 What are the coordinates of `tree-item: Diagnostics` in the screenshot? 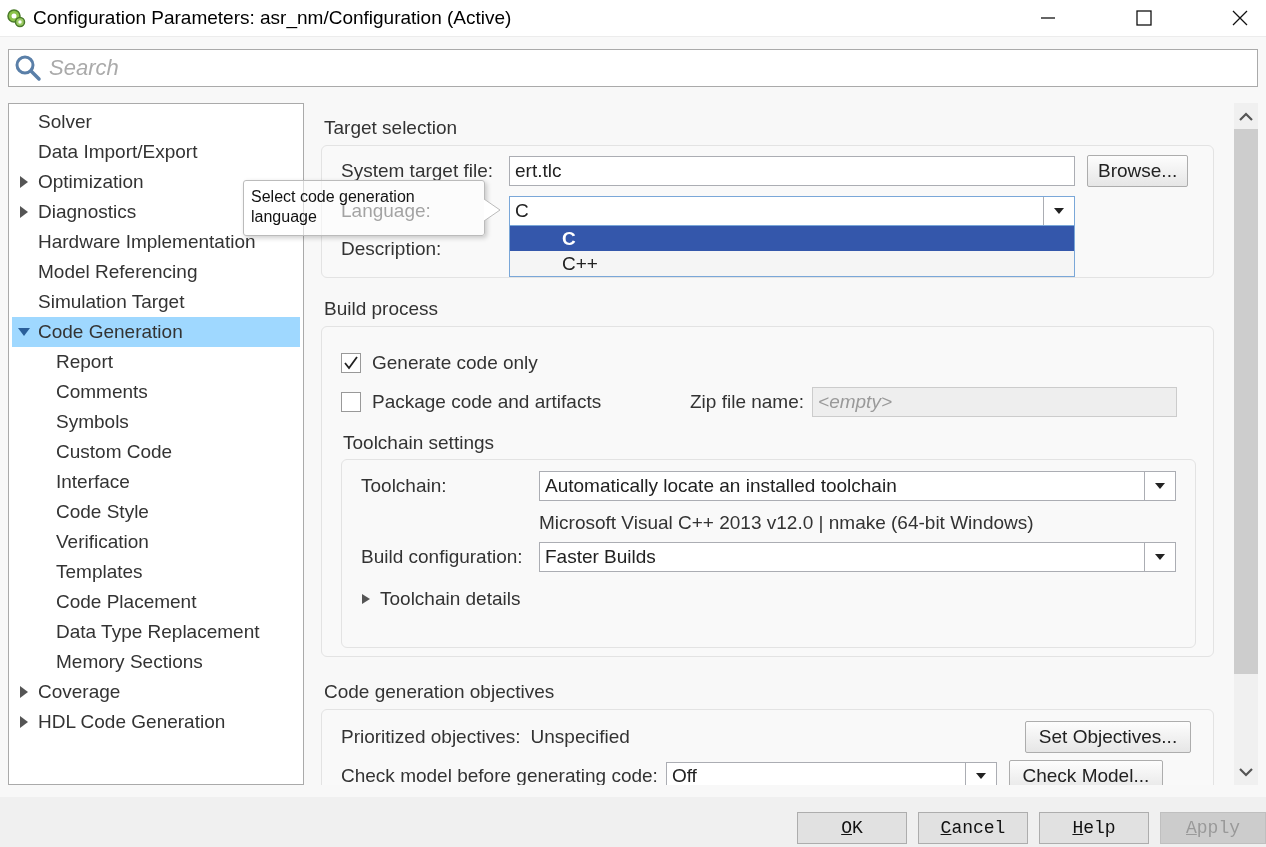 It's located at (76, 212).